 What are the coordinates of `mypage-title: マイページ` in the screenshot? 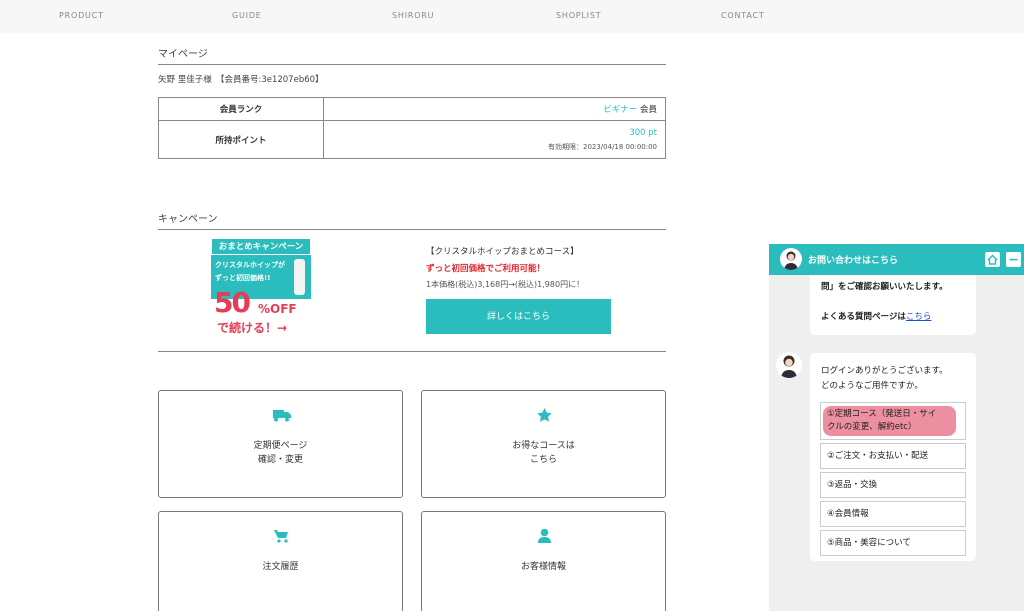 It's located at (412, 55).